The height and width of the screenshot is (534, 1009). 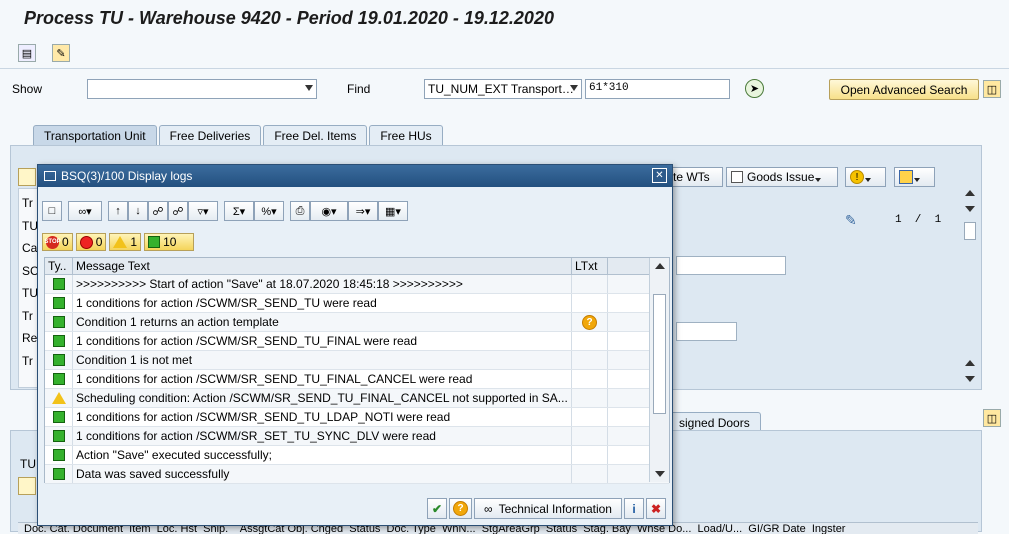 I want to click on table-row: Condition 1 returns an action template?, so click(x=357, y=322).